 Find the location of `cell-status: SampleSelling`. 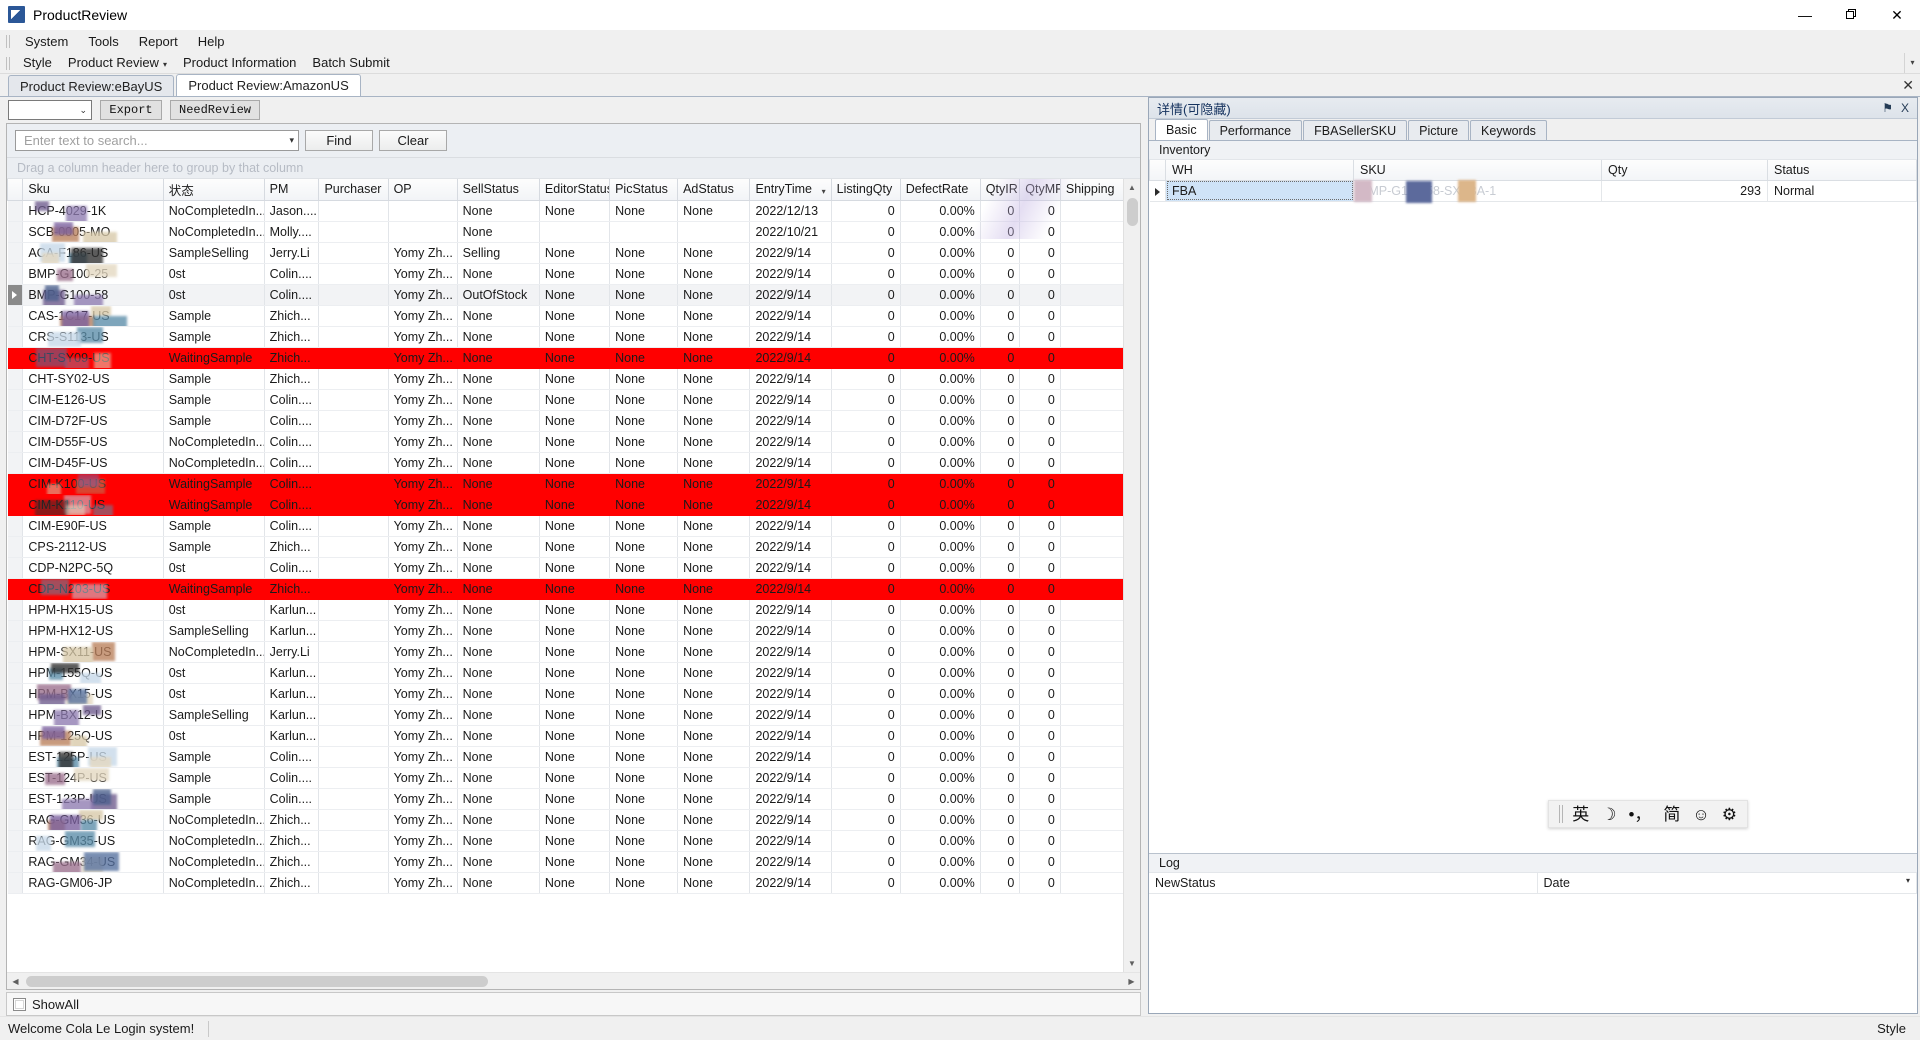

cell-status: SampleSelling is located at coordinates (214, 631).